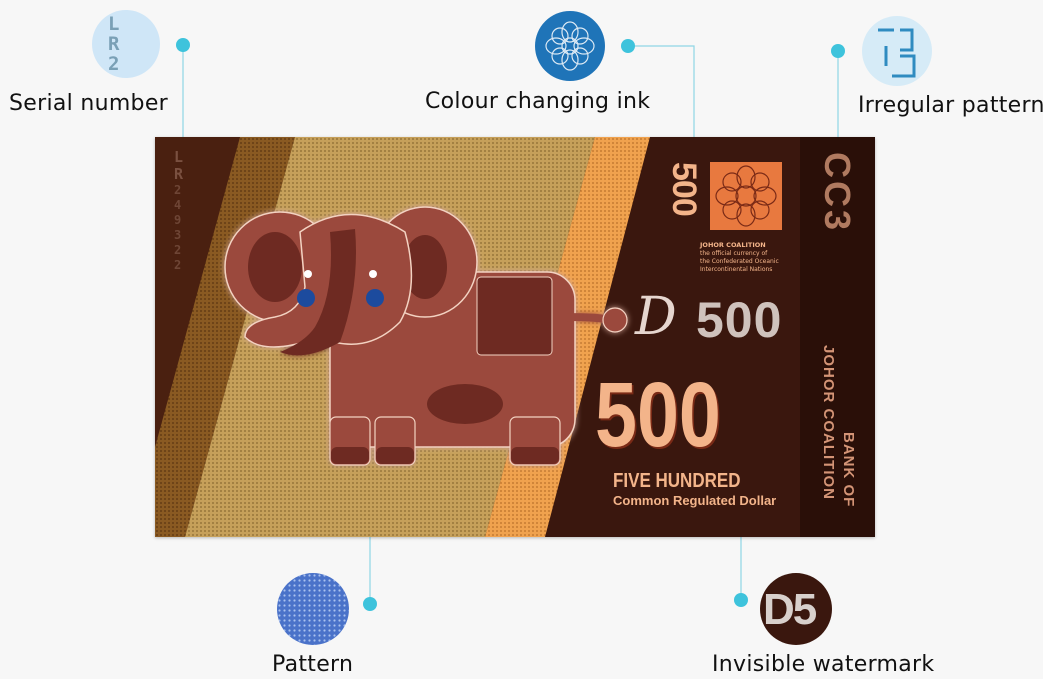 The width and height of the screenshot is (1043, 679). What do you see at coordinates (746, 196) in the screenshot?
I see `colour-changing-patch` at bounding box center [746, 196].